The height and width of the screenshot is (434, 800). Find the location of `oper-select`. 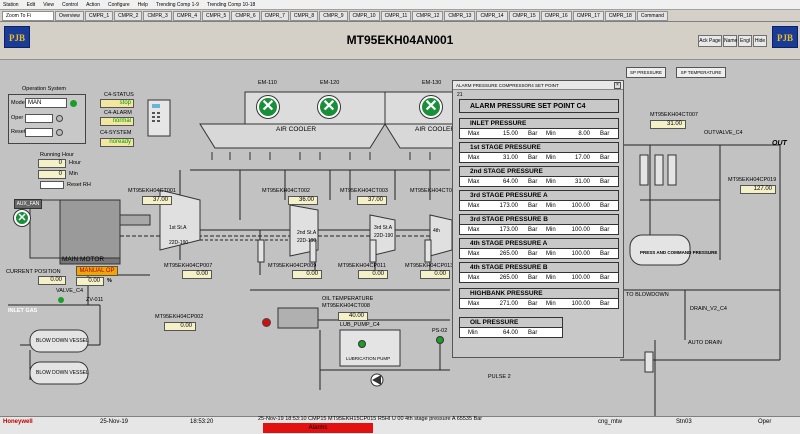

oper-select is located at coordinates (39, 118).